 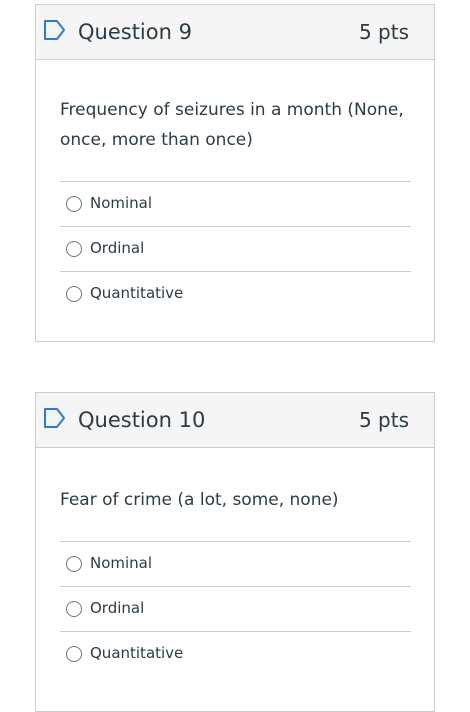 I want to click on question-title: Question 9, so click(x=135, y=32).